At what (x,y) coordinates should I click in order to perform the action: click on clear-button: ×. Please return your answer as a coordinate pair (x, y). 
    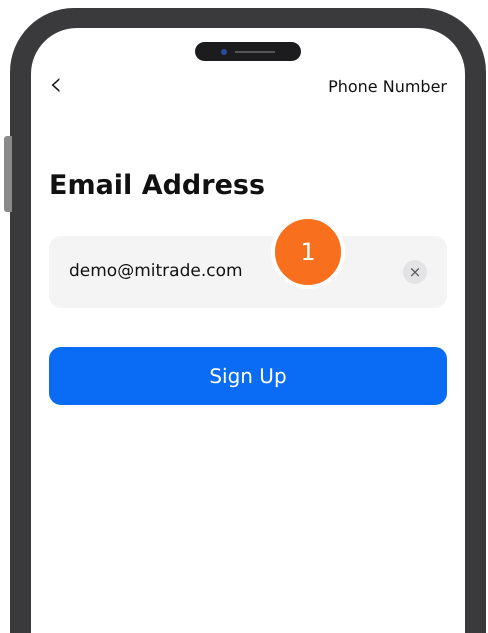
    Looking at the image, I should click on (415, 272).